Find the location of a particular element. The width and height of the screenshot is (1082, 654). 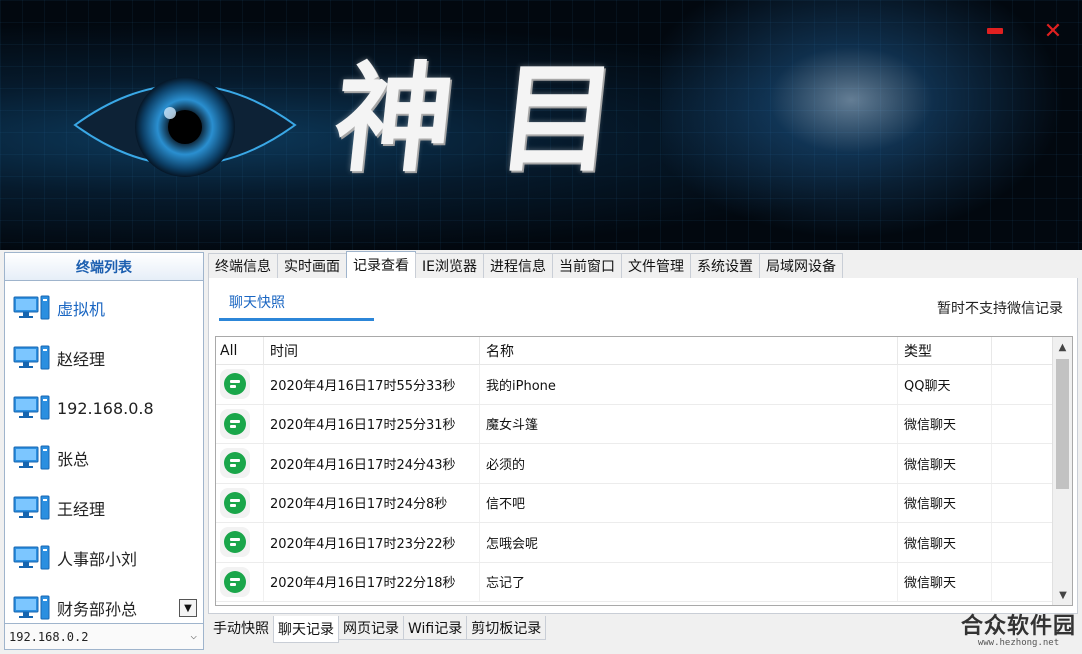

table-header: All 时间 名称 类型 is located at coordinates (644, 351).